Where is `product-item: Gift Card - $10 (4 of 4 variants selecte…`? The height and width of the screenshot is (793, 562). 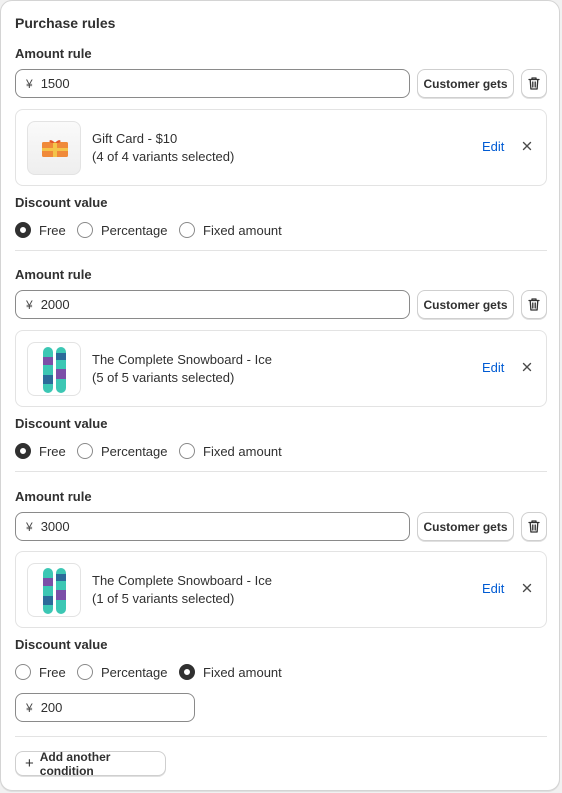
product-item: Gift Card - $10 (4 of 4 variants selecte… is located at coordinates (281, 147).